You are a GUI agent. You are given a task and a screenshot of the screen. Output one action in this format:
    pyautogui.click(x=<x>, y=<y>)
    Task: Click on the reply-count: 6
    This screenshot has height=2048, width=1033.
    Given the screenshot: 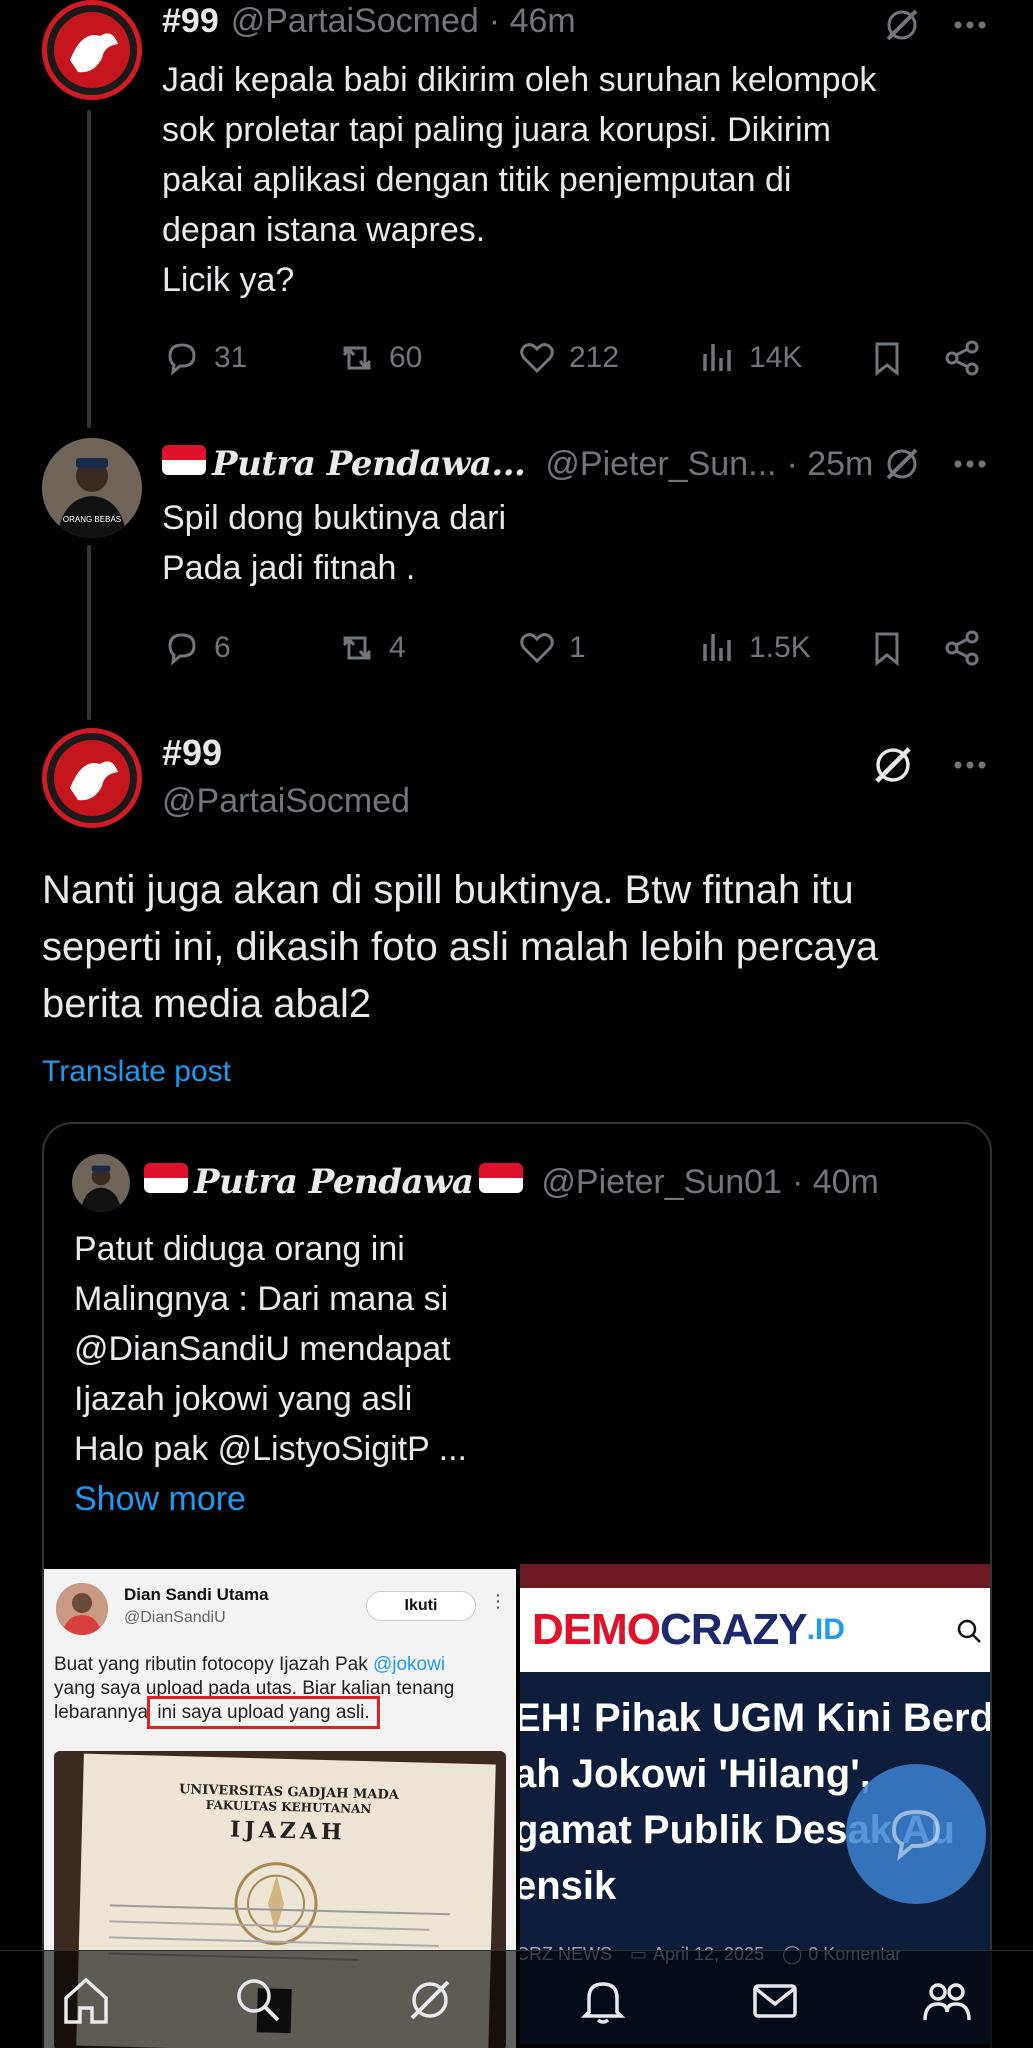 What is the action you would take?
    pyautogui.click(x=222, y=647)
    